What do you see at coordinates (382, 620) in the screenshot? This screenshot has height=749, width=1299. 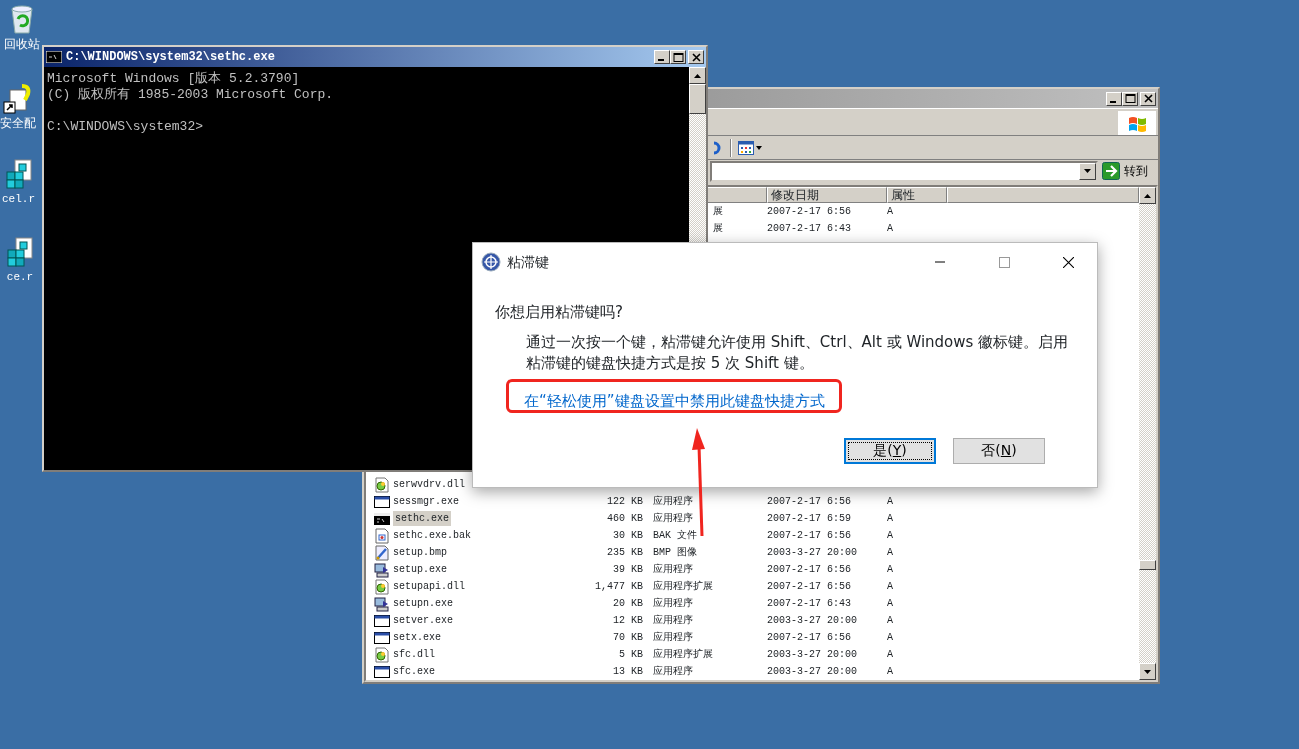 I see `application-window-icon` at bounding box center [382, 620].